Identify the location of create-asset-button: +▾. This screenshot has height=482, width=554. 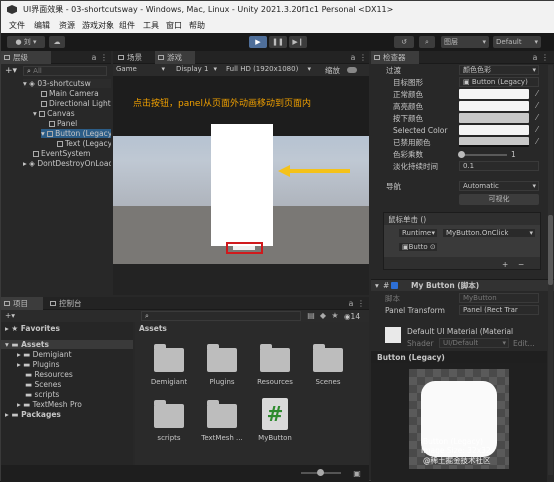
(10, 315).